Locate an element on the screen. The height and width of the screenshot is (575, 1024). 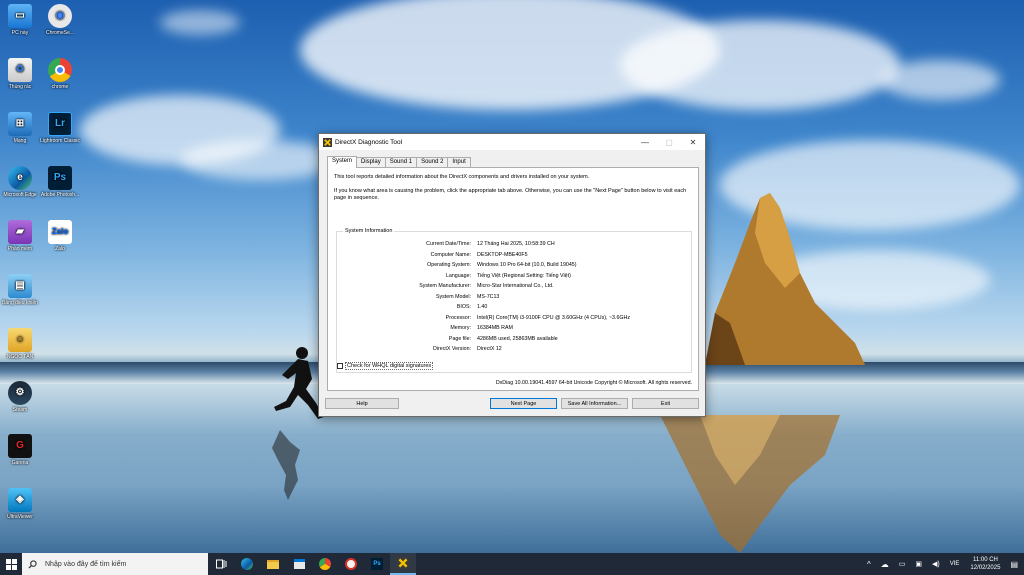
info-row-system-model: System Model: MS-7C13 is located at coordinates (467, 296).